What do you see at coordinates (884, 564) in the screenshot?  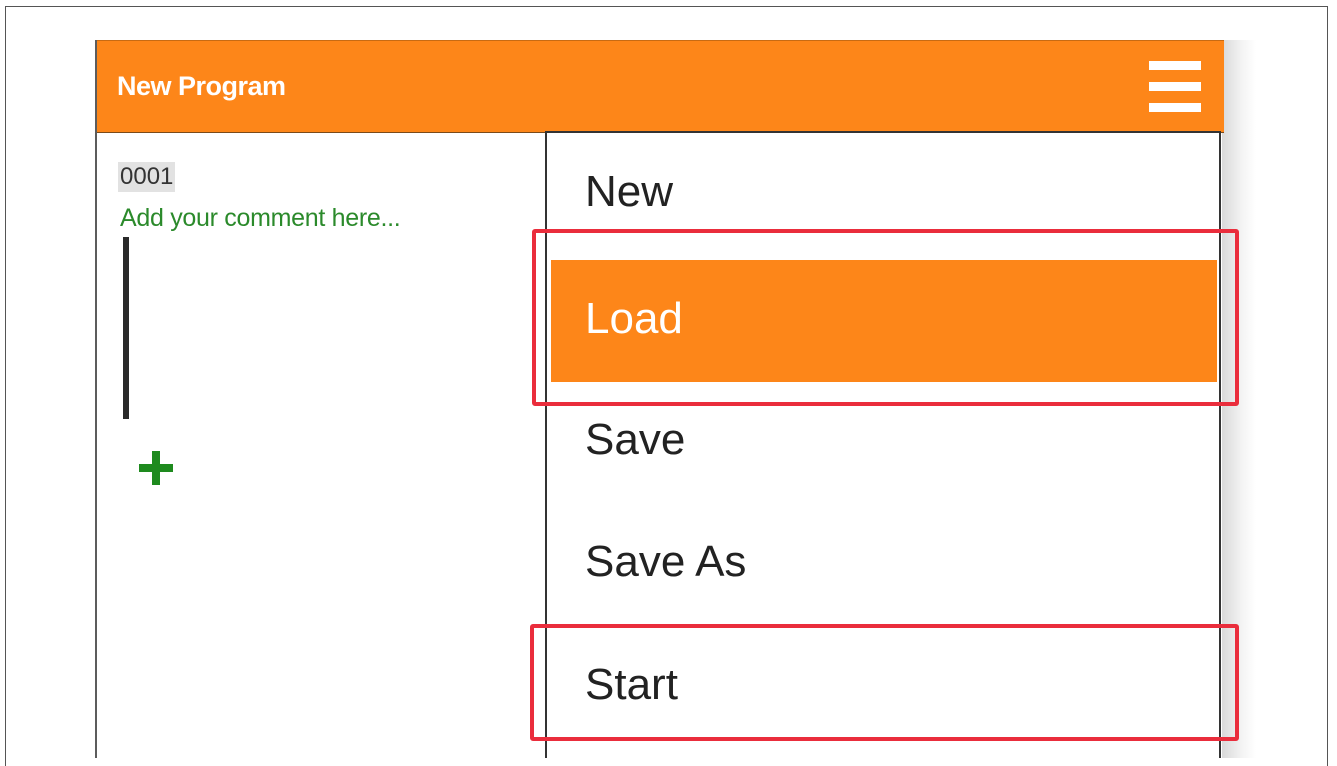 I see `menu-item-save-as: Save As` at bounding box center [884, 564].